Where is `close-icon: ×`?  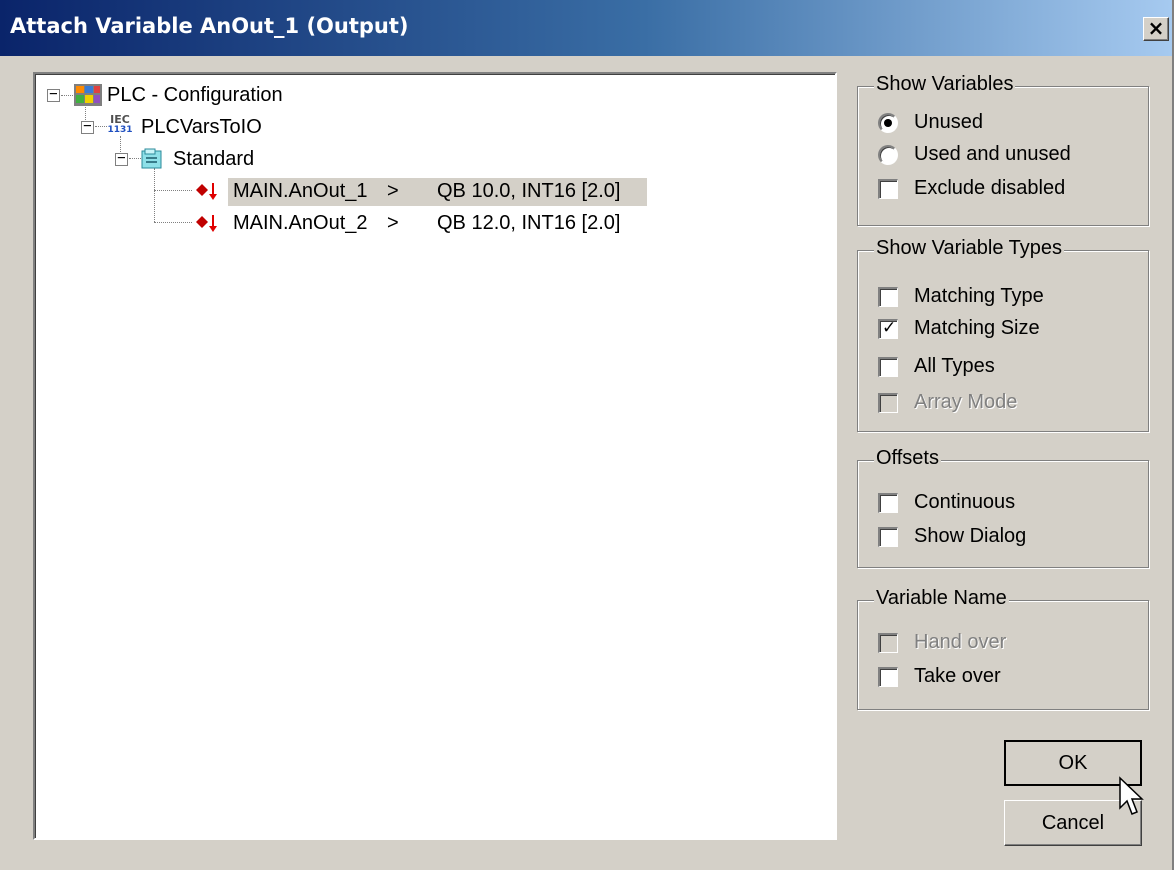
close-icon: × is located at coordinates (1156, 28).